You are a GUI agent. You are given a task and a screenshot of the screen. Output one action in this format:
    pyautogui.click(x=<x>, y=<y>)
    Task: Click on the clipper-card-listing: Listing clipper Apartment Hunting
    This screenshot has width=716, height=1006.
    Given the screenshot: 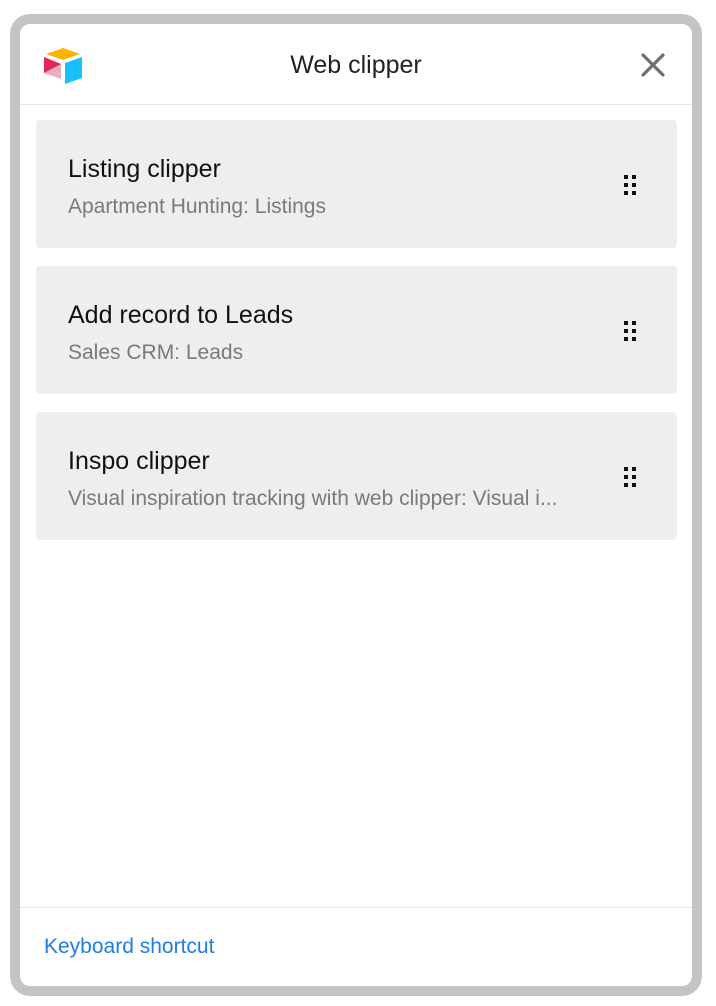 What is the action you would take?
    pyautogui.click(x=356, y=184)
    